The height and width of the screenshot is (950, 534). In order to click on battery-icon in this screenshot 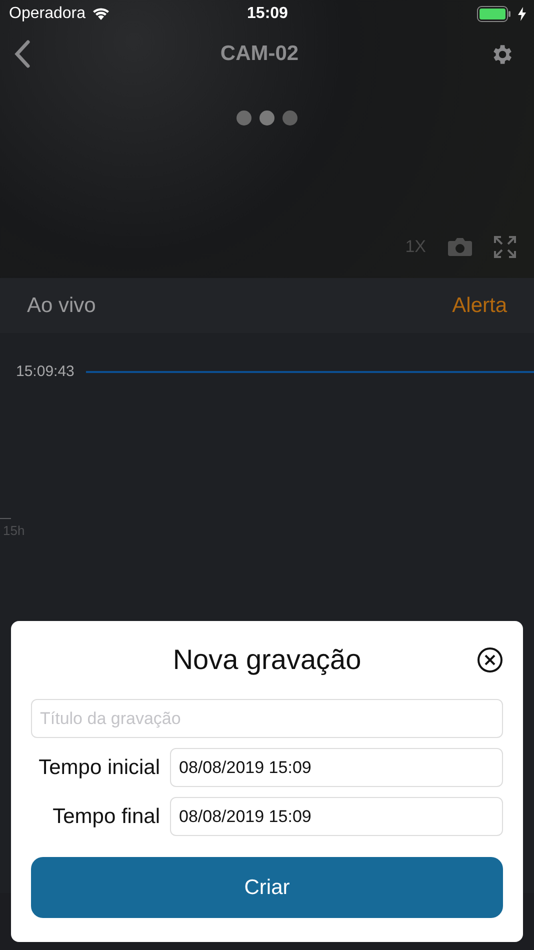, I will do `click(494, 14)`.